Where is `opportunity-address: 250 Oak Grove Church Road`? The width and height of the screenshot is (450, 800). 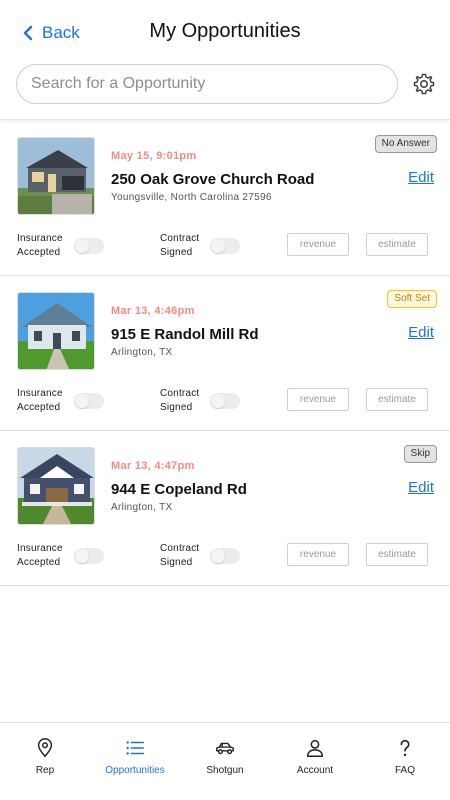
opportunity-address: 250 Oak Grove Church Road is located at coordinates (213, 179).